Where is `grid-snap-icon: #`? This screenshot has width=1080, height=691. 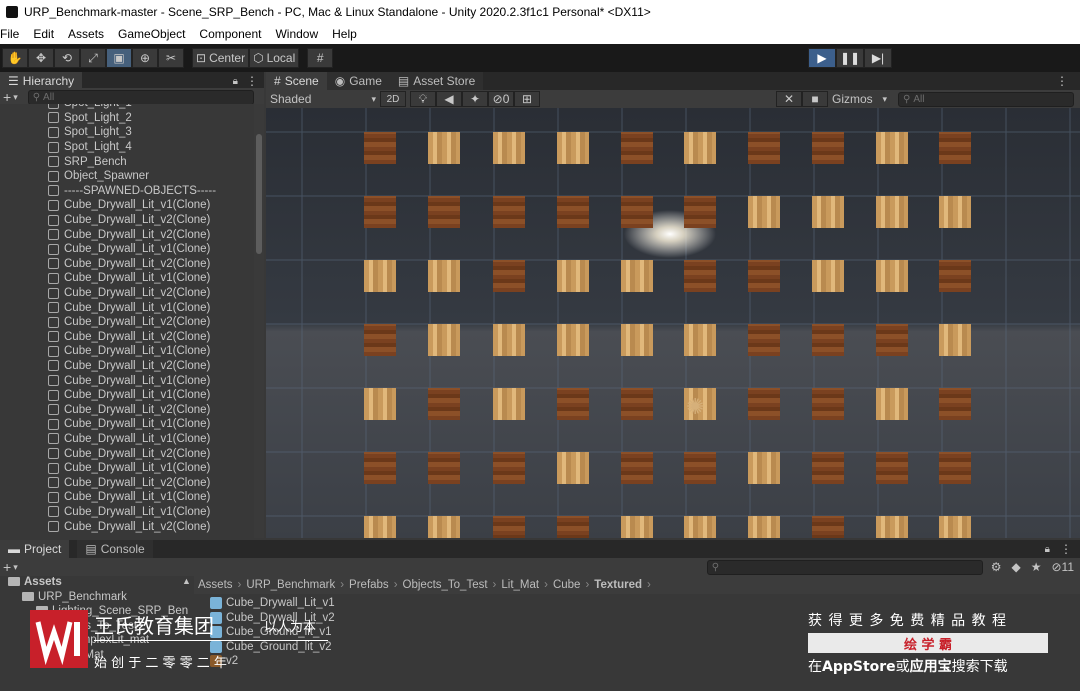
grid-snap-icon: # is located at coordinates (320, 58).